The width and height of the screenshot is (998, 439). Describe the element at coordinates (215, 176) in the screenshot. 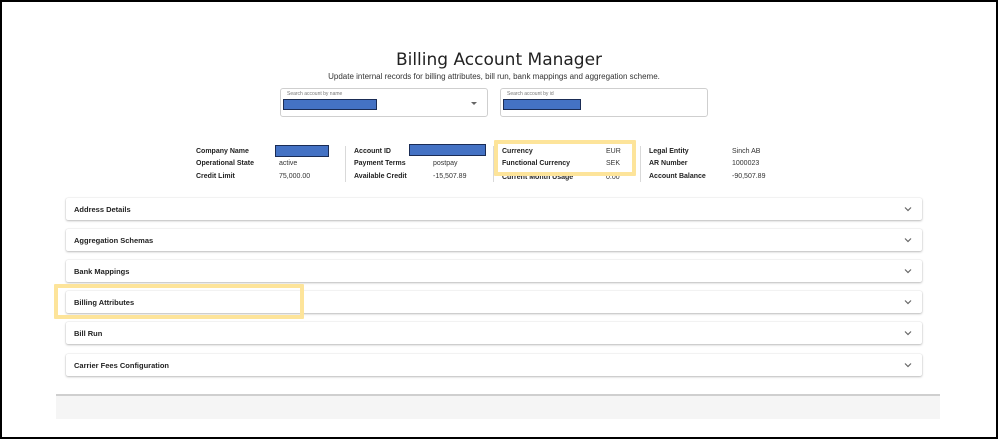

I see `credit-limit-label: Credit Limit` at that location.